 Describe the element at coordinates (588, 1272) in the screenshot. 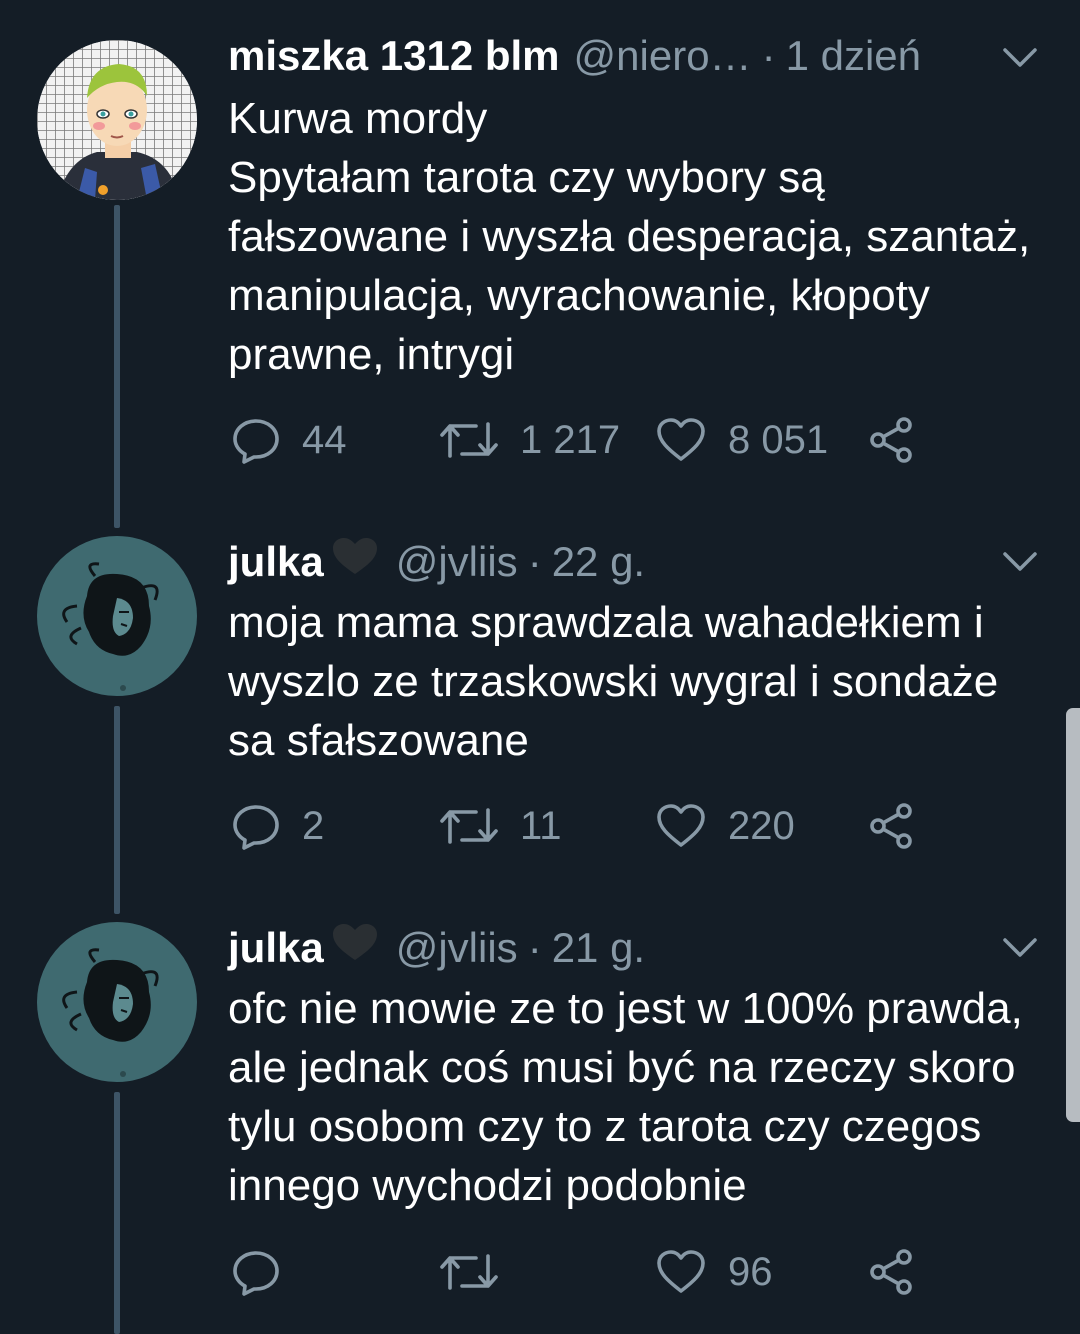

I see `tweet-actions: 96` at that location.